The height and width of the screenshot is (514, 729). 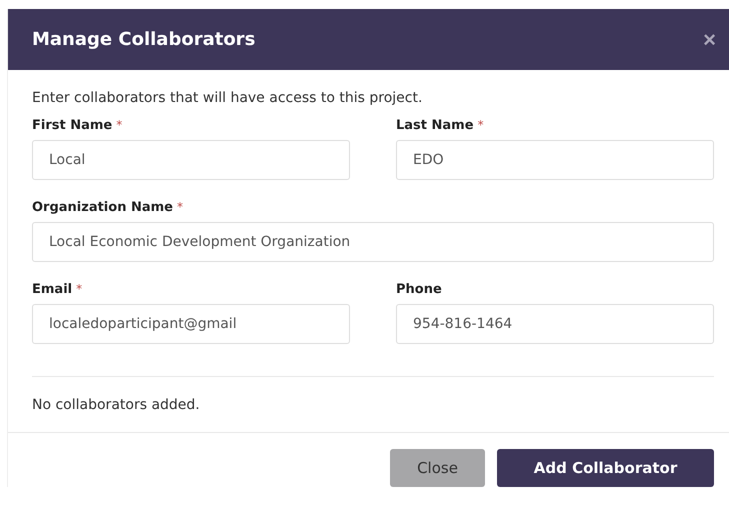 I want to click on field-label: Email, so click(x=52, y=289).